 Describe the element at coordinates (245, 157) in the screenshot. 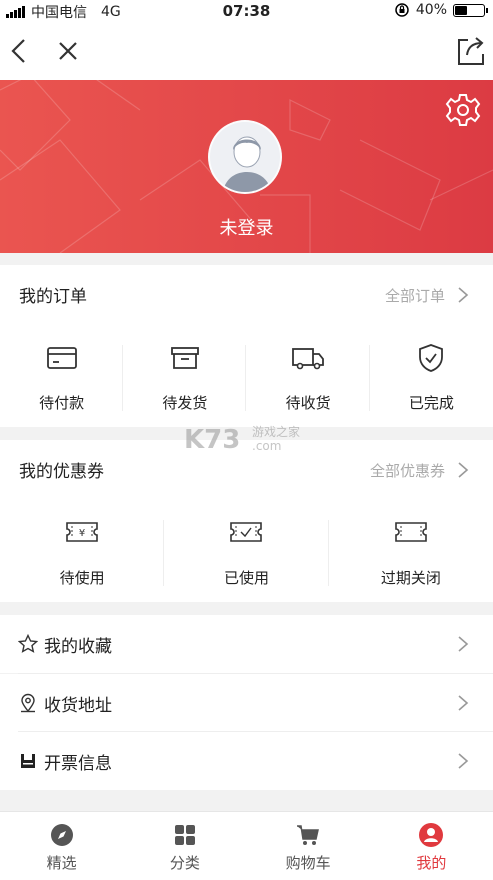

I see `avatar` at that location.